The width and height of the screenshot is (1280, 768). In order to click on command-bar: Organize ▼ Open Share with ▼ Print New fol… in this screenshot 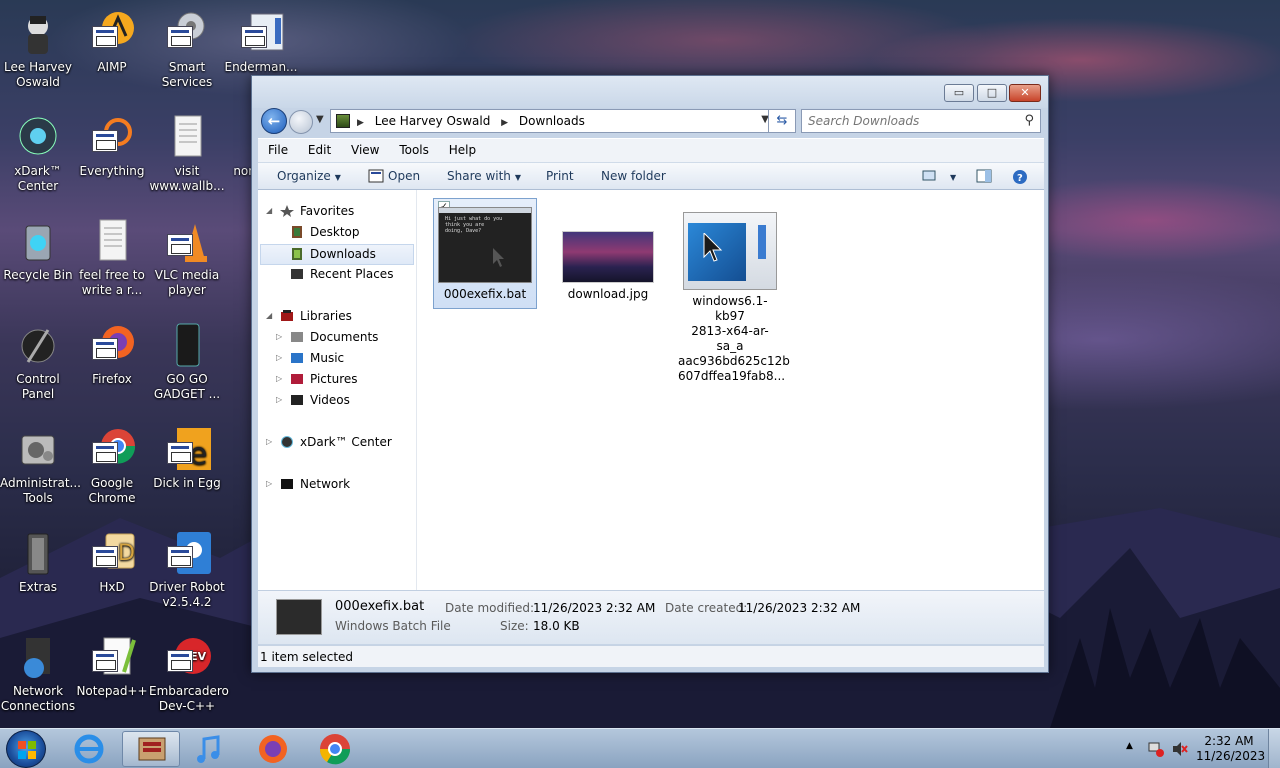, I will do `click(651, 176)`.